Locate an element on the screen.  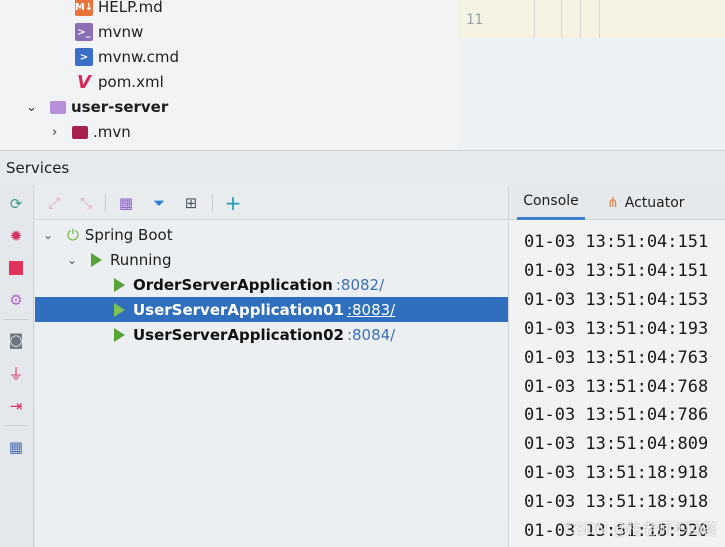
console-tabs: Console ⋔ Actuator is located at coordinates (617, 202).